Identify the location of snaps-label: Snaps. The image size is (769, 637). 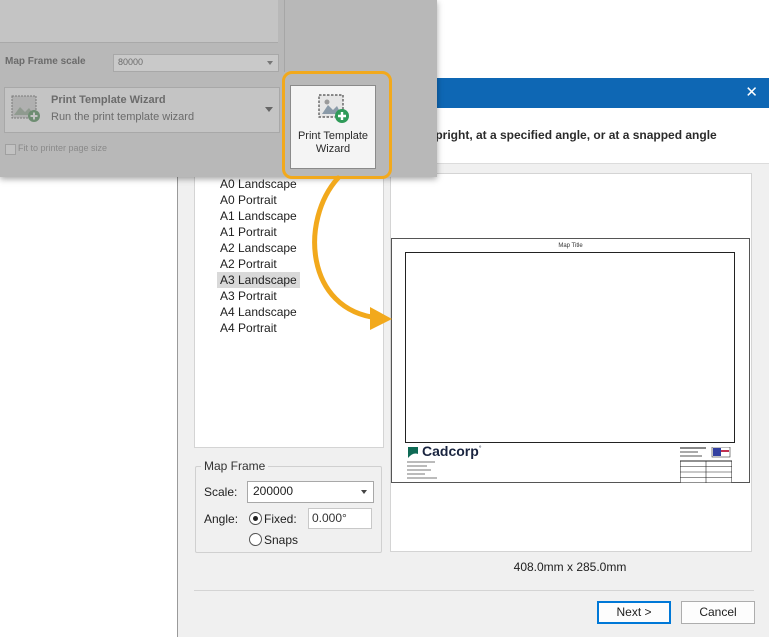
(281, 540).